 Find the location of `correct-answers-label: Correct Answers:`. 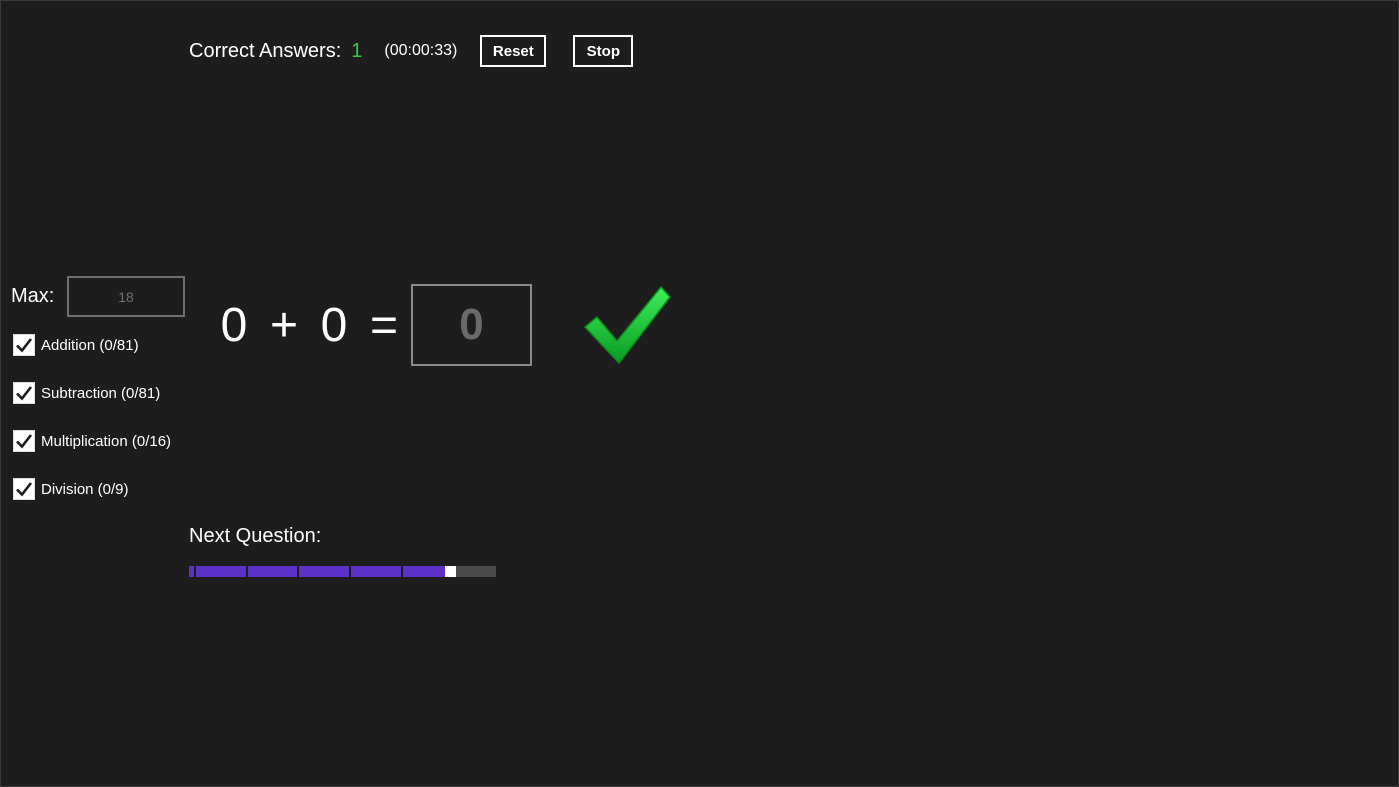

correct-answers-label: Correct Answers: is located at coordinates (265, 50).